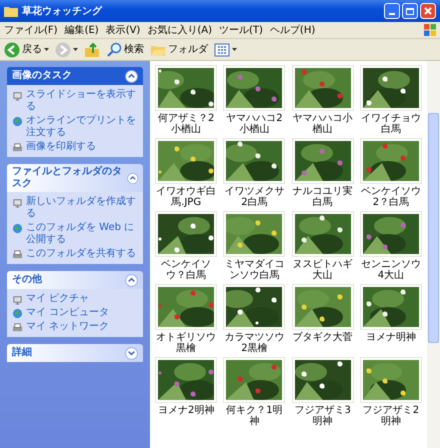 The height and width of the screenshot is (448, 440). What do you see at coordinates (31, 30) in the screenshot?
I see `menu-item: ファイル(F)` at bounding box center [31, 30].